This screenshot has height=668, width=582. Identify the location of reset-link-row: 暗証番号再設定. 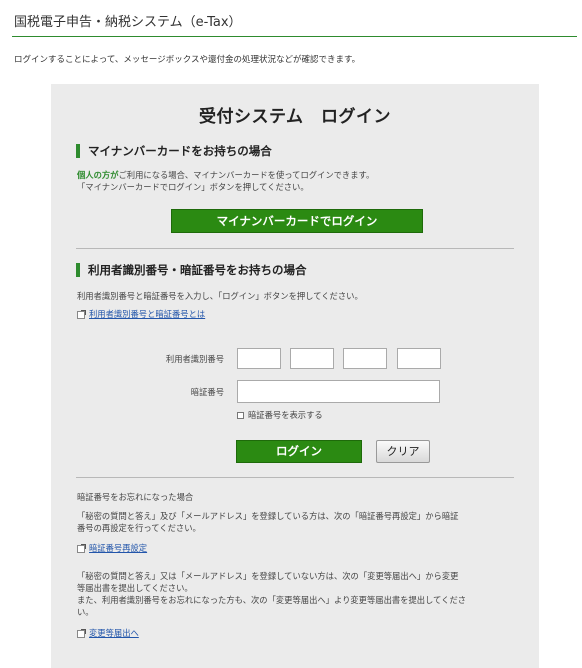
(112, 548).